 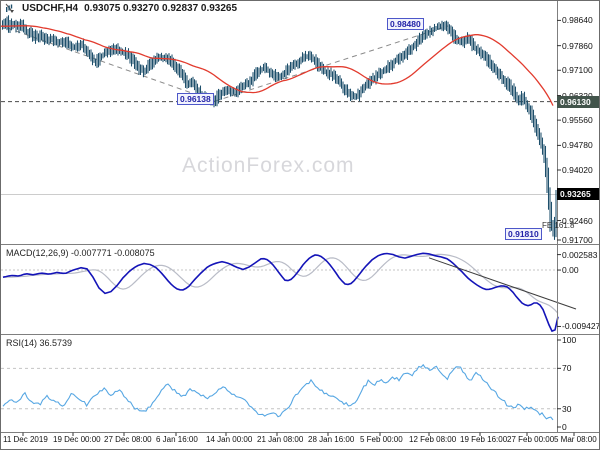 I want to click on time-label: 11 Dec 2019, so click(x=25, y=439).